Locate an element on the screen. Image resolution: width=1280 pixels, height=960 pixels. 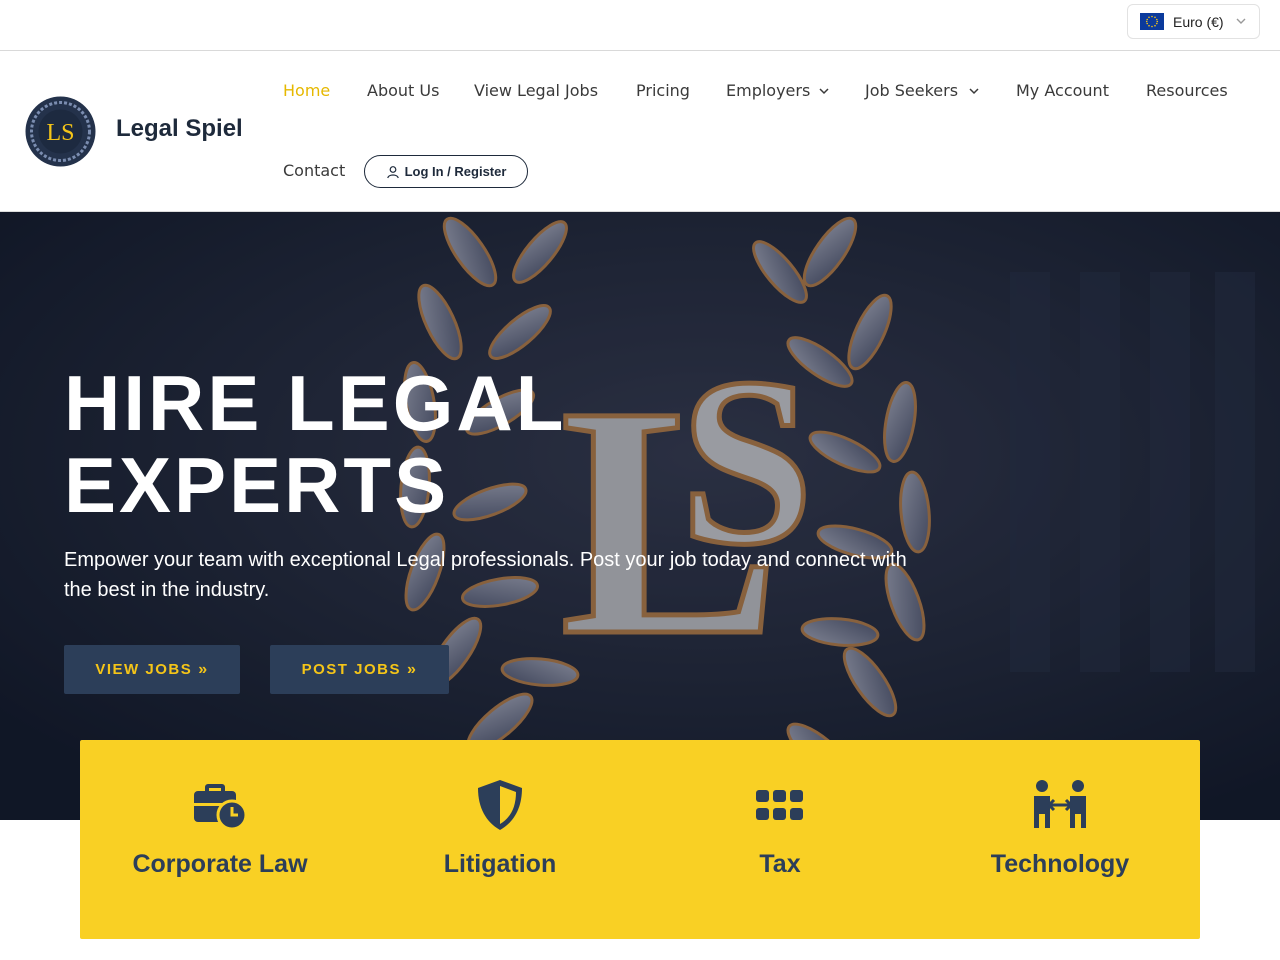
eu-flag-icon is located at coordinates (1152, 21).